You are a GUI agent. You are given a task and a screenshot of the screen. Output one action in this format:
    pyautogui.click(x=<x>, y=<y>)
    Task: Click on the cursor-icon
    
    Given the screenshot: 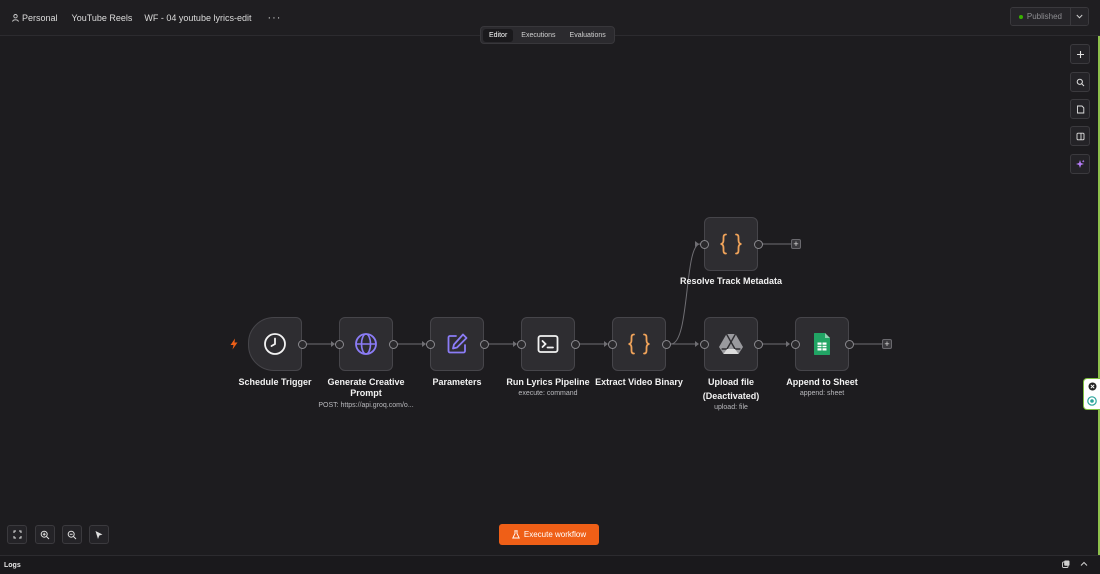 What is the action you would take?
    pyautogui.click(x=99, y=534)
    